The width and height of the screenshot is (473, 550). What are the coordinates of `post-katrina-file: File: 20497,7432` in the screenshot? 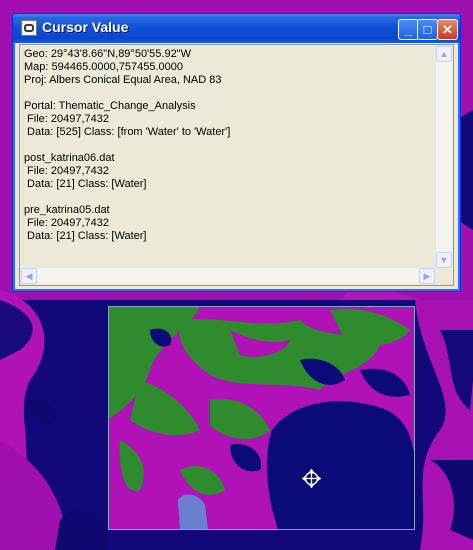 It's located at (67, 171).